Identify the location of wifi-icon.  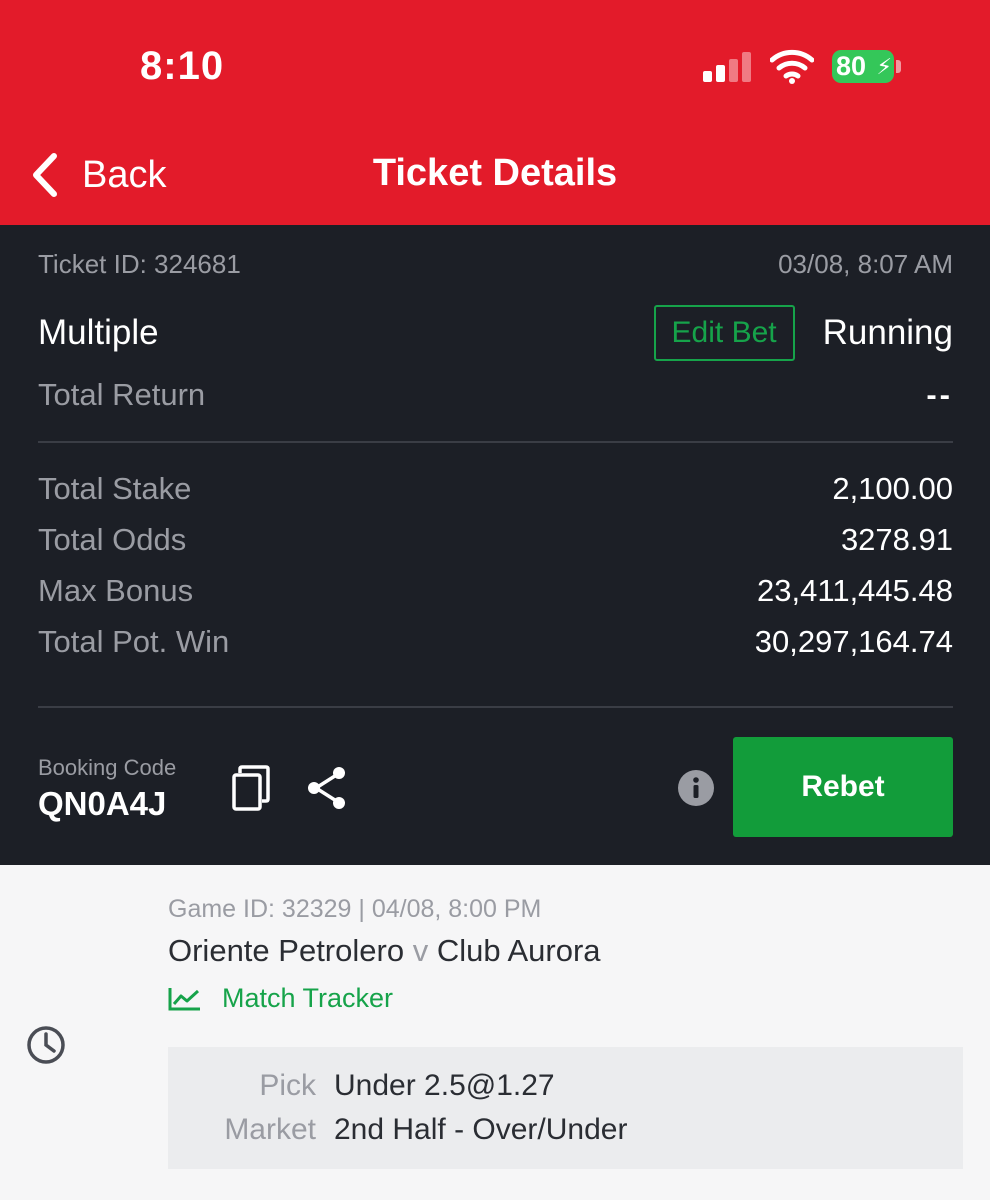
(792, 66).